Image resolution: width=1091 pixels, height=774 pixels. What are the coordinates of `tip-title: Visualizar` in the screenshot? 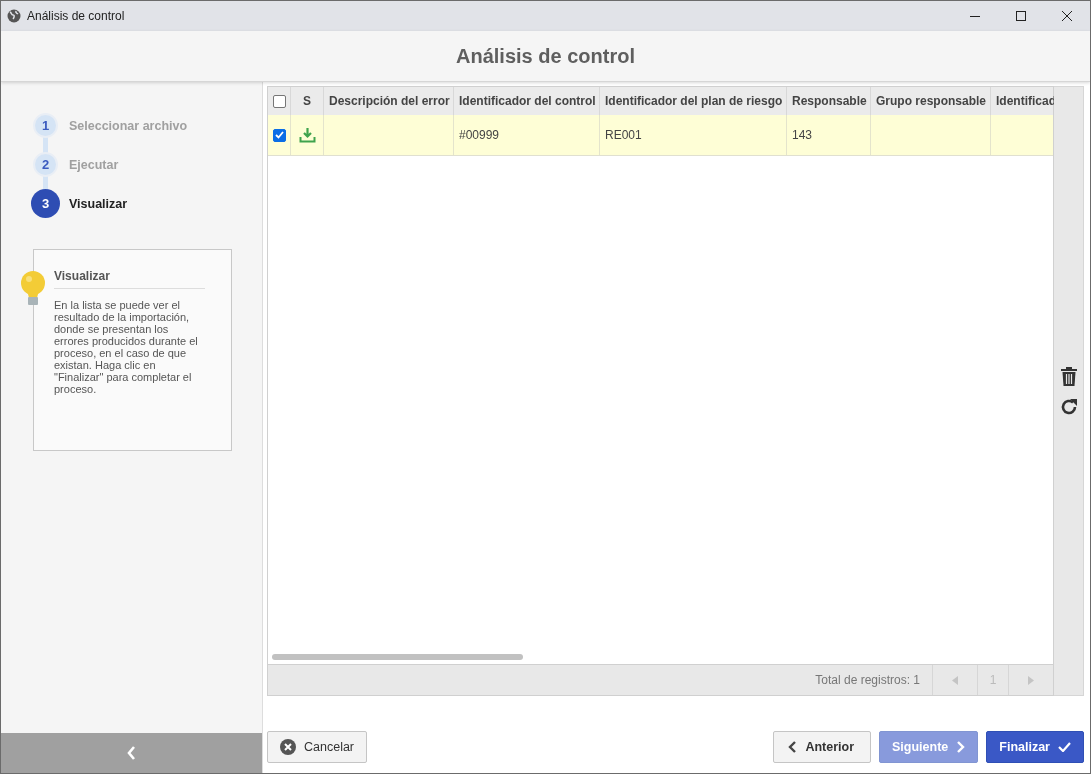 It's located at (129, 279).